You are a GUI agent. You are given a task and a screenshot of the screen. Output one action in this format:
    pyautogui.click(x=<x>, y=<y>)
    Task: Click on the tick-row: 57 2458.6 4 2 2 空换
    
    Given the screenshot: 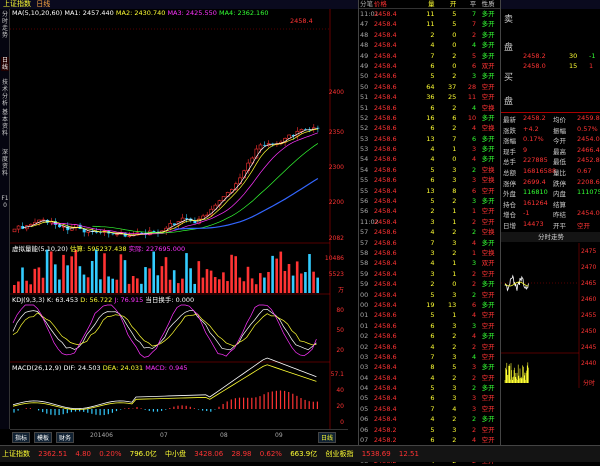 What is the action you would take?
    pyautogui.click(x=427, y=232)
    